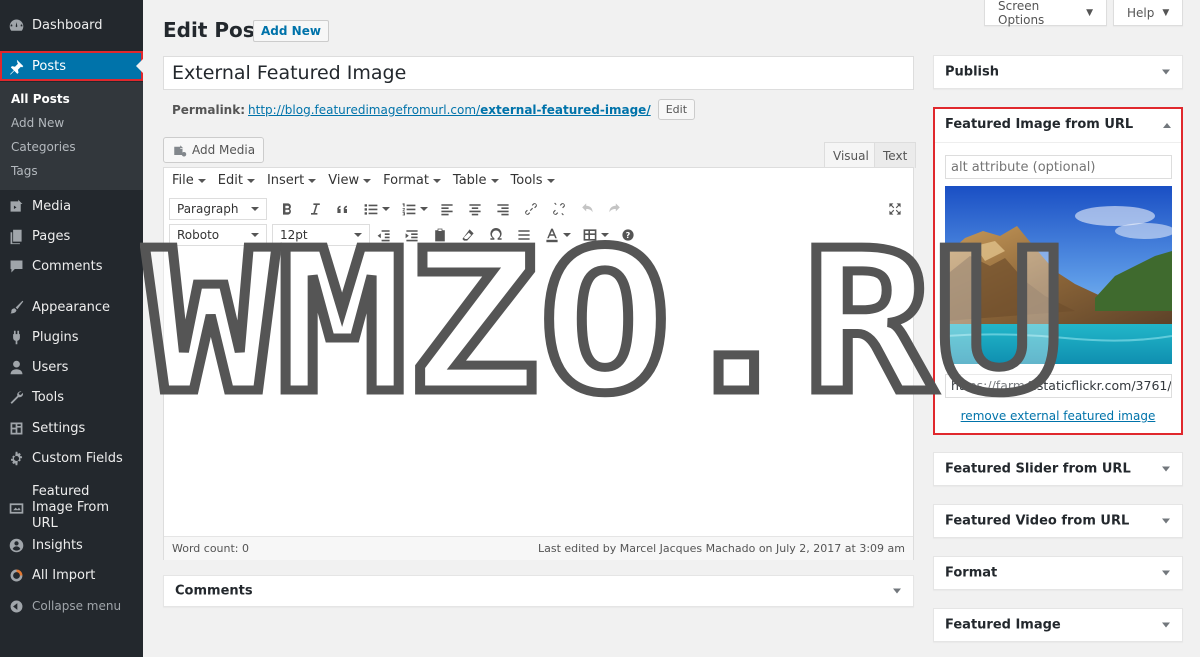  What do you see at coordinates (287, 209) in the screenshot?
I see `bold-button` at bounding box center [287, 209].